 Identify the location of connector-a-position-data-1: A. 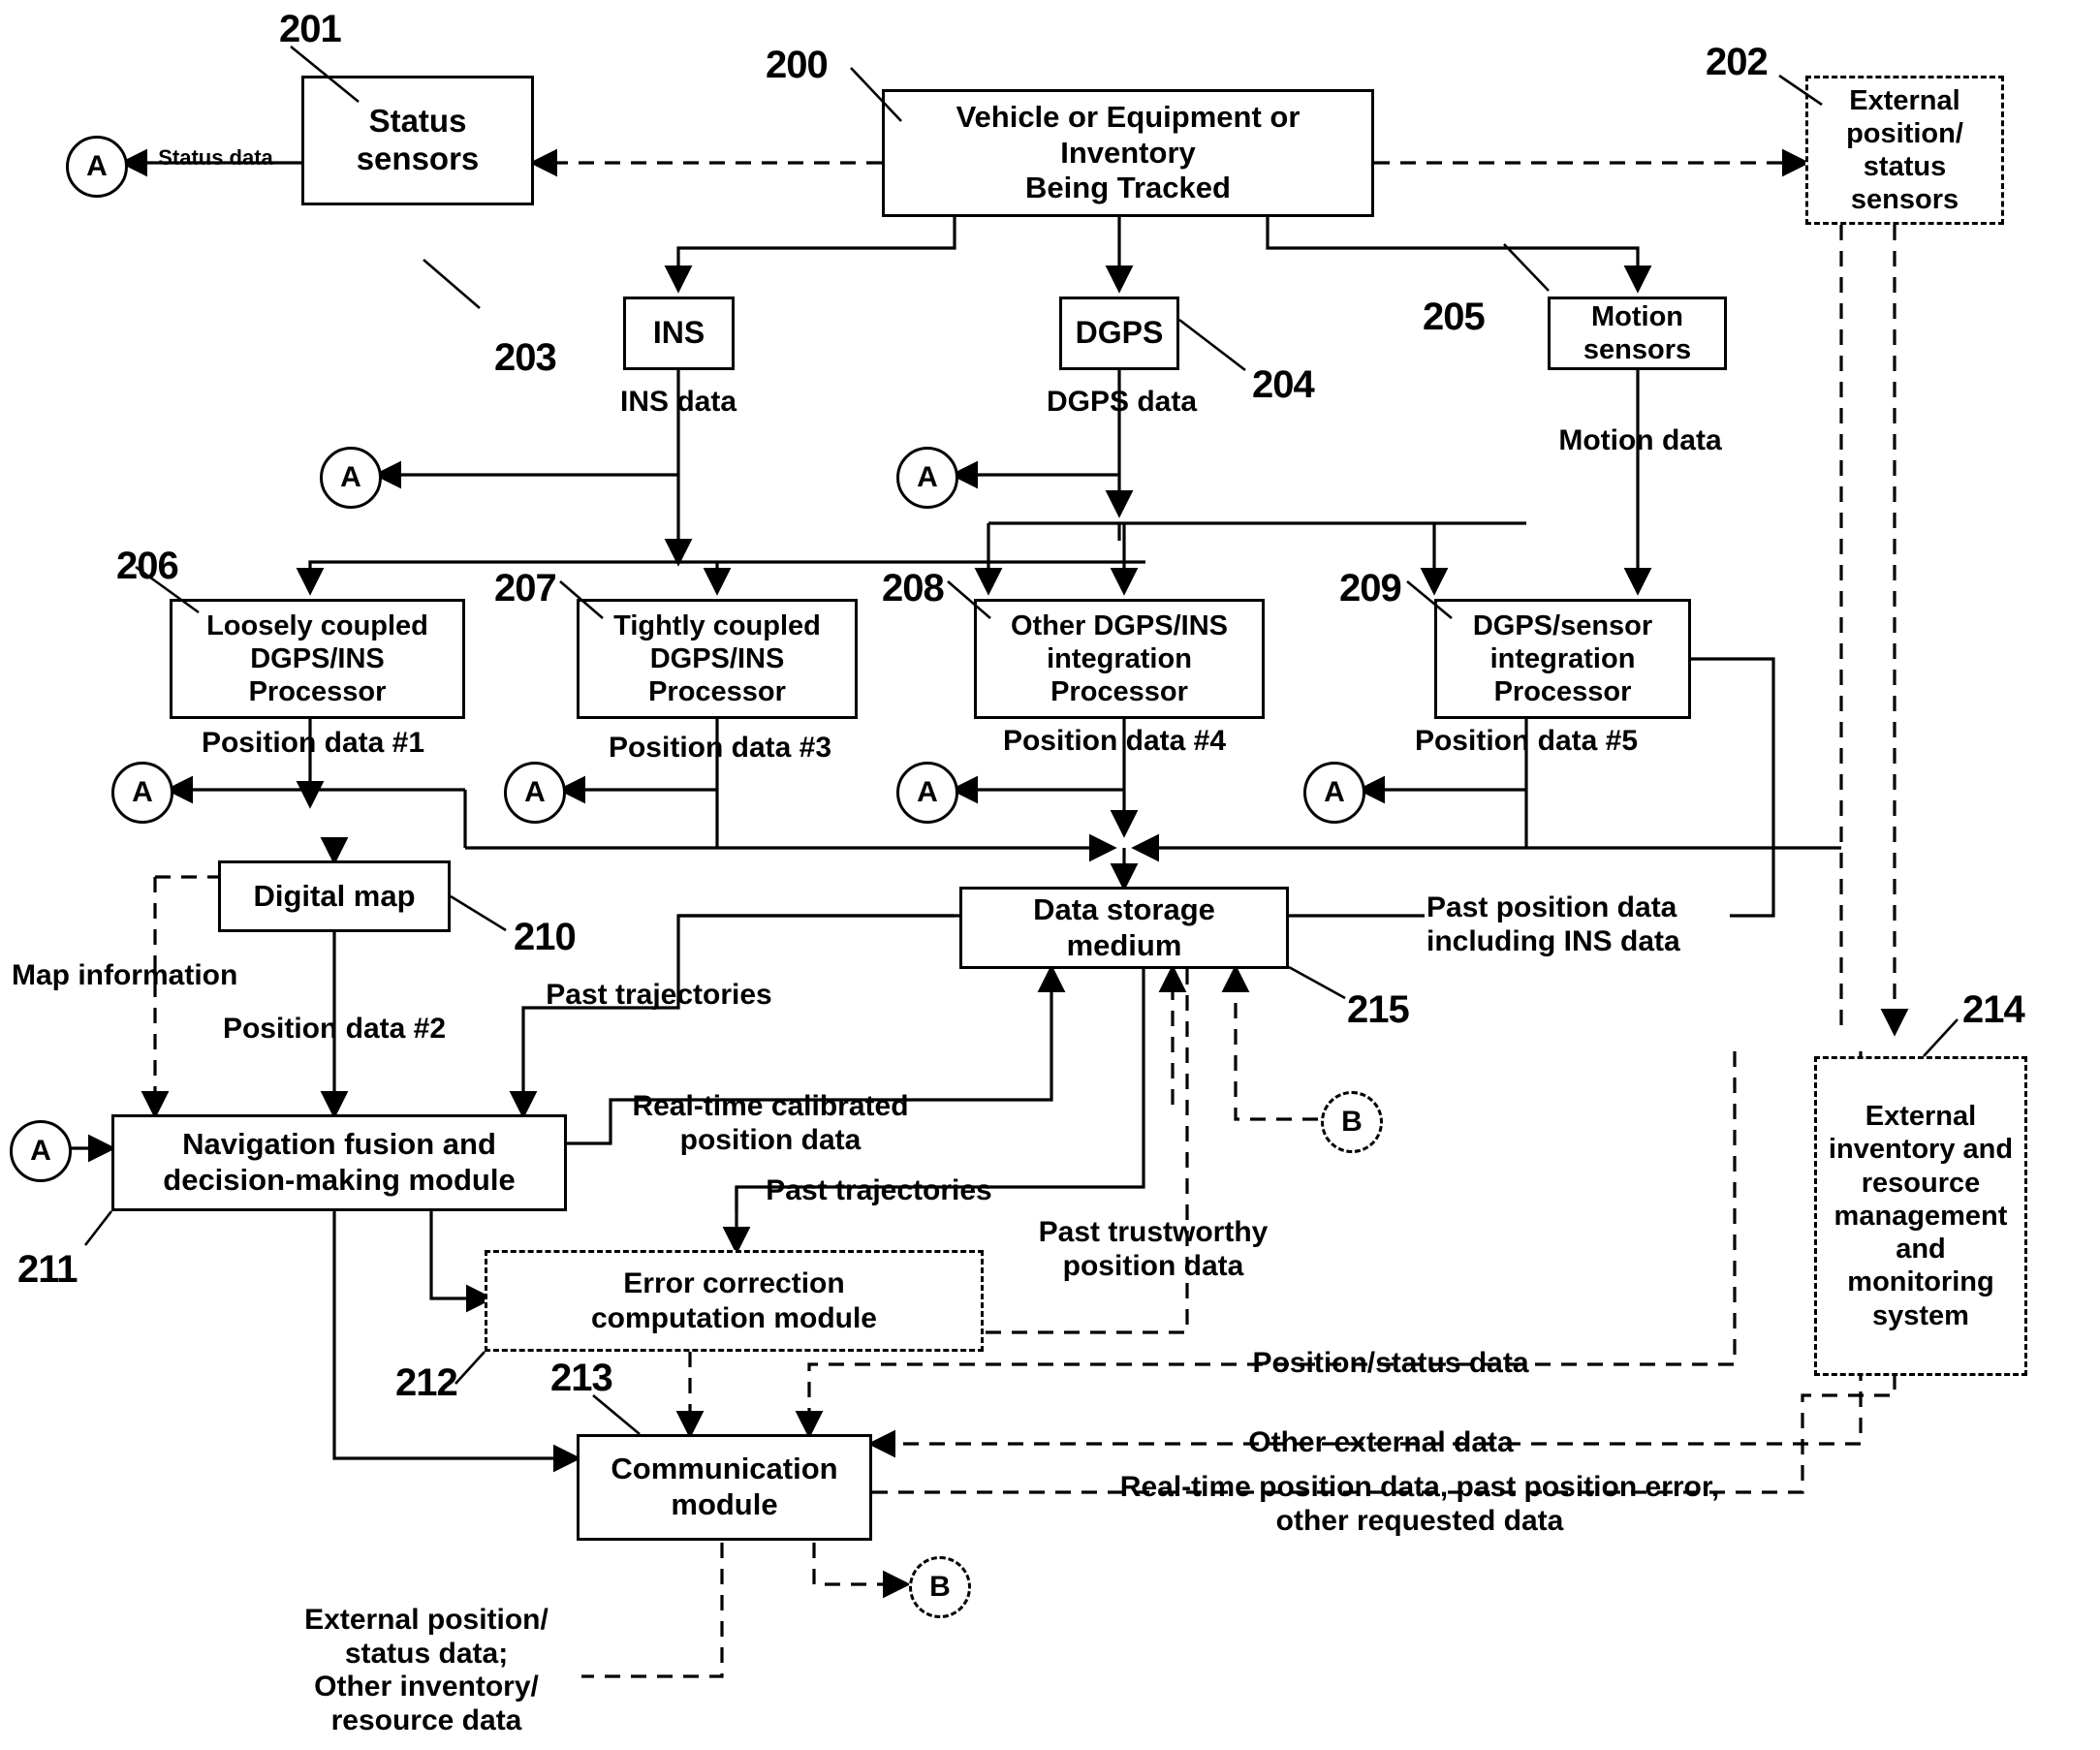
(142, 793).